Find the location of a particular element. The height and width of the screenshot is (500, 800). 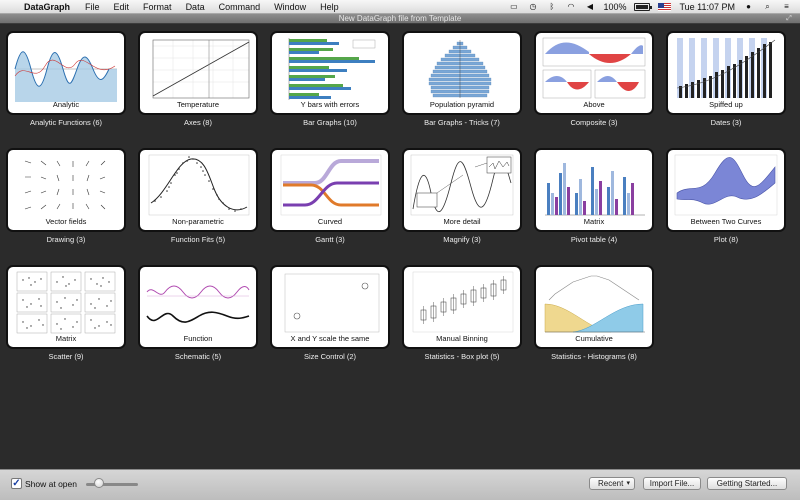

category-label: Plot (8) is located at coordinates (726, 239).